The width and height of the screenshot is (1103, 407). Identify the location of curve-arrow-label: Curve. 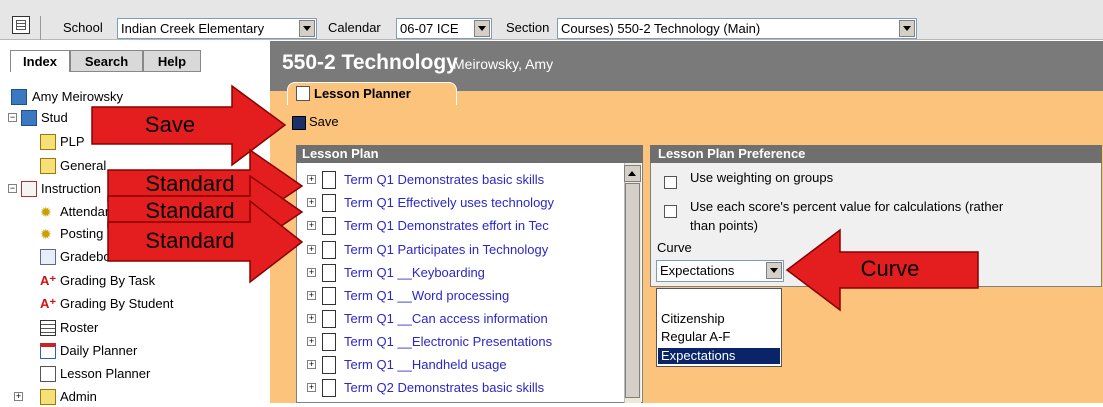
(890, 268).